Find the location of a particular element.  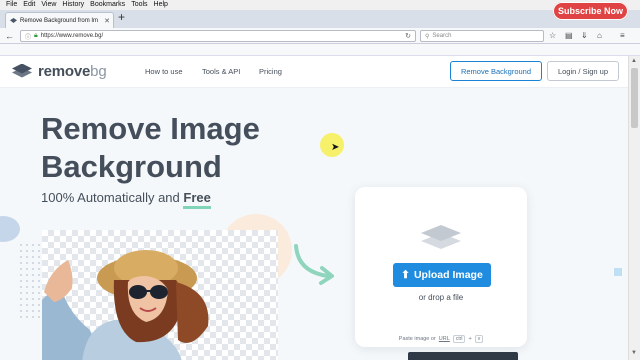

woman-with-hat-image is located at coordinates (125, 305).